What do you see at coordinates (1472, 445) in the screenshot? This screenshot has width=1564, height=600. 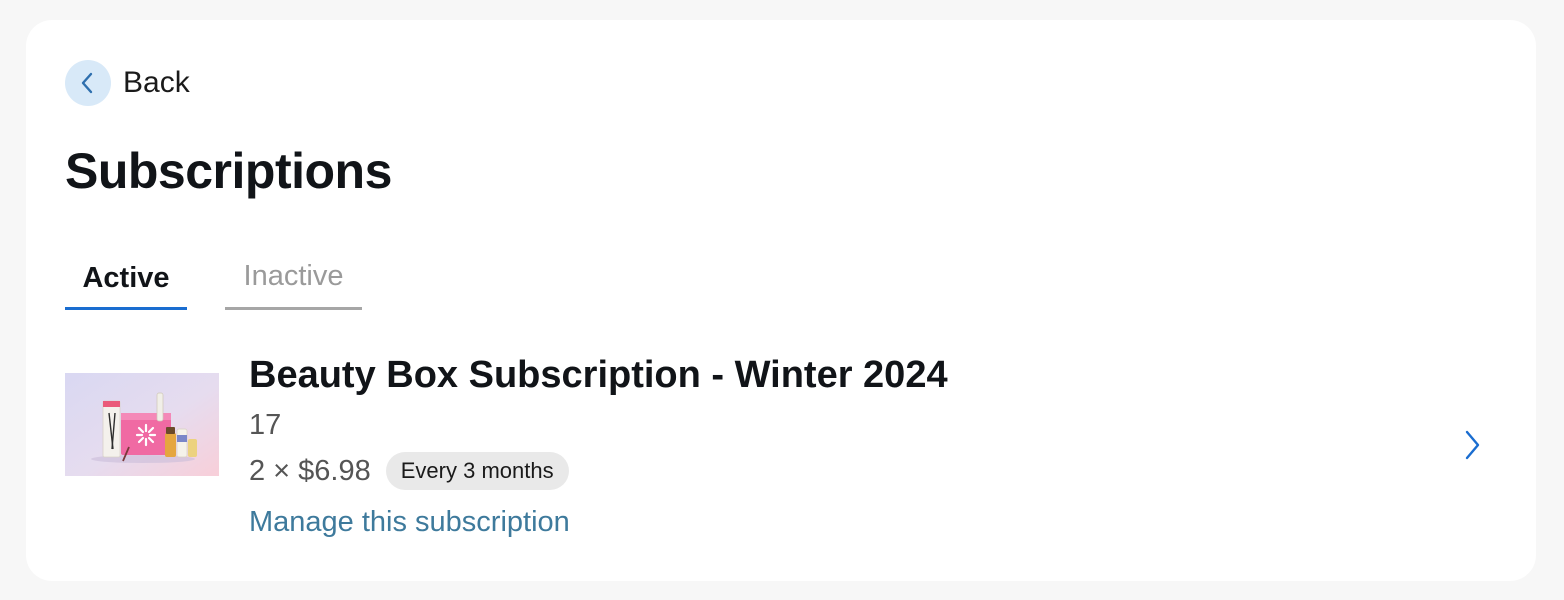 I see `chevron-right-icon` at bounding box center [1472, 445].